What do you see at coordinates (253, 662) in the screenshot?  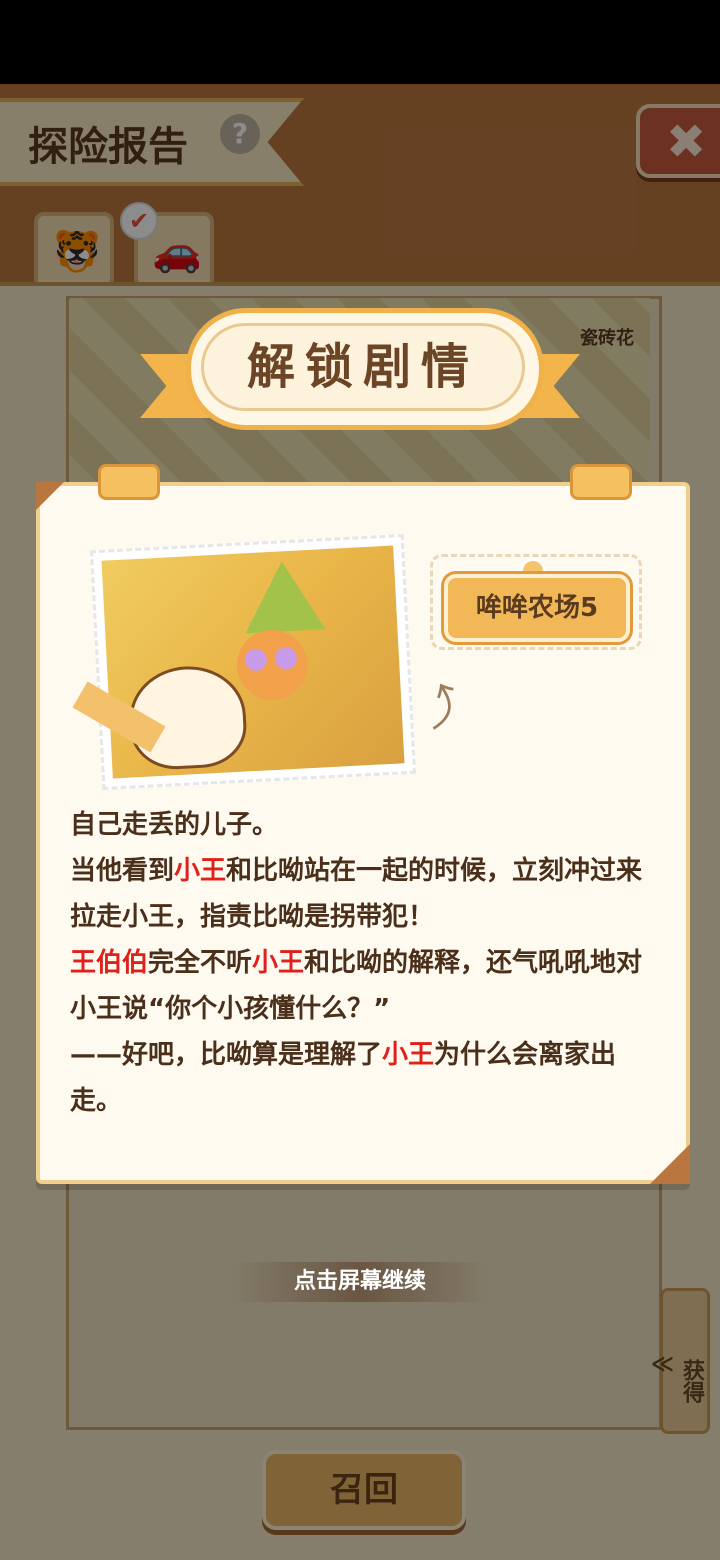 I see `story-stamp-image` at bounding box center [253, 662].